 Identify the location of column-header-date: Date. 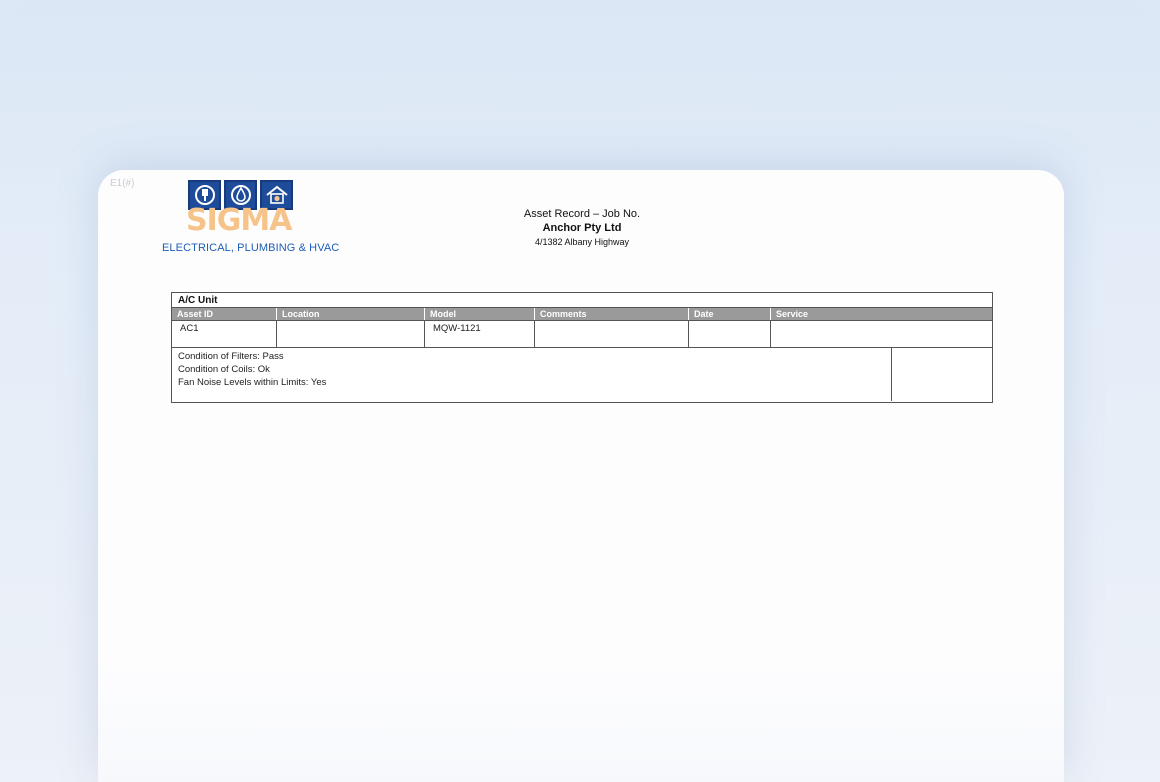
(730, 314).